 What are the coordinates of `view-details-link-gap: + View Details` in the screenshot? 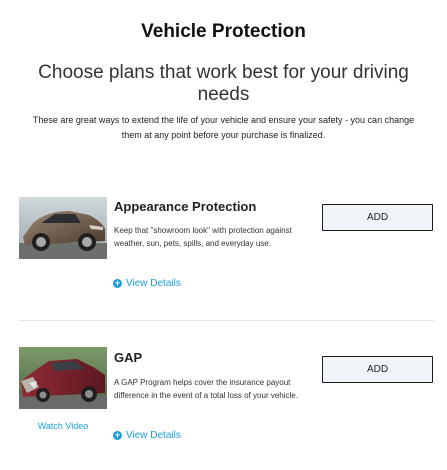 It's located at (147, 435).